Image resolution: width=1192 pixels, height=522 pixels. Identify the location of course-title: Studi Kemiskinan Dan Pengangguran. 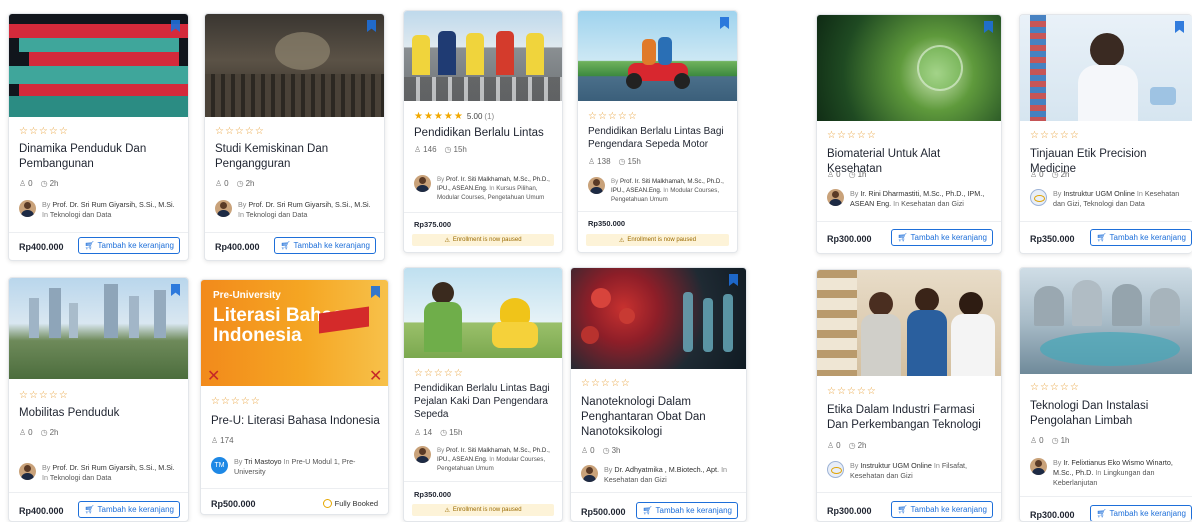
(295, 157).